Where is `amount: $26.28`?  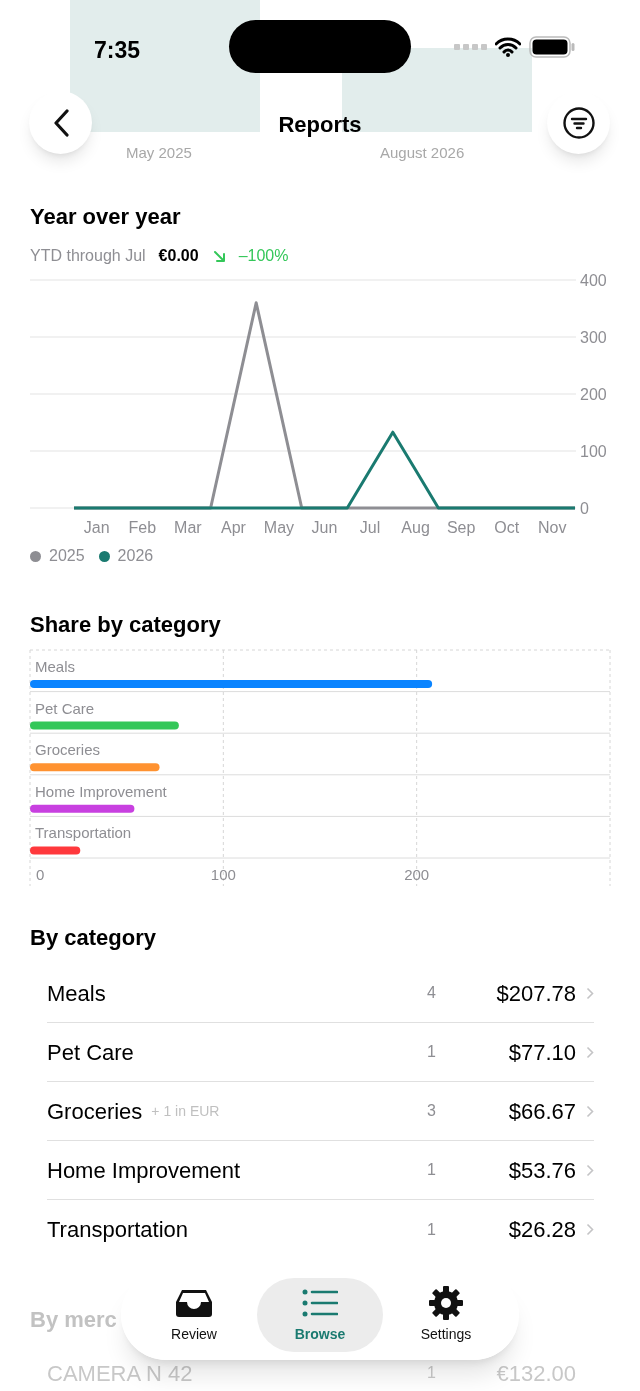 amount: $26.28 is located at coordinates (541, 1230).